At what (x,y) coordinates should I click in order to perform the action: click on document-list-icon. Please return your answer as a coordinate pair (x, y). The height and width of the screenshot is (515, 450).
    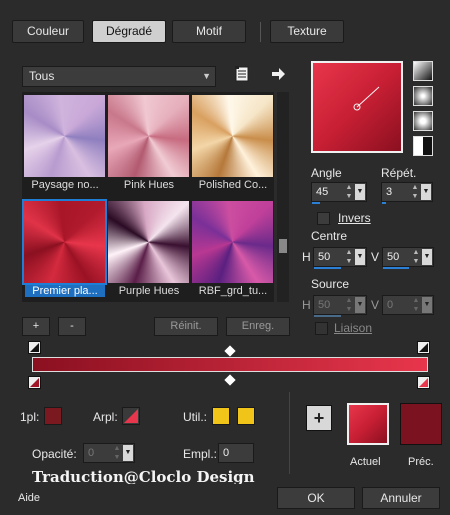
    Looking at the image, I should click on (242, 74).